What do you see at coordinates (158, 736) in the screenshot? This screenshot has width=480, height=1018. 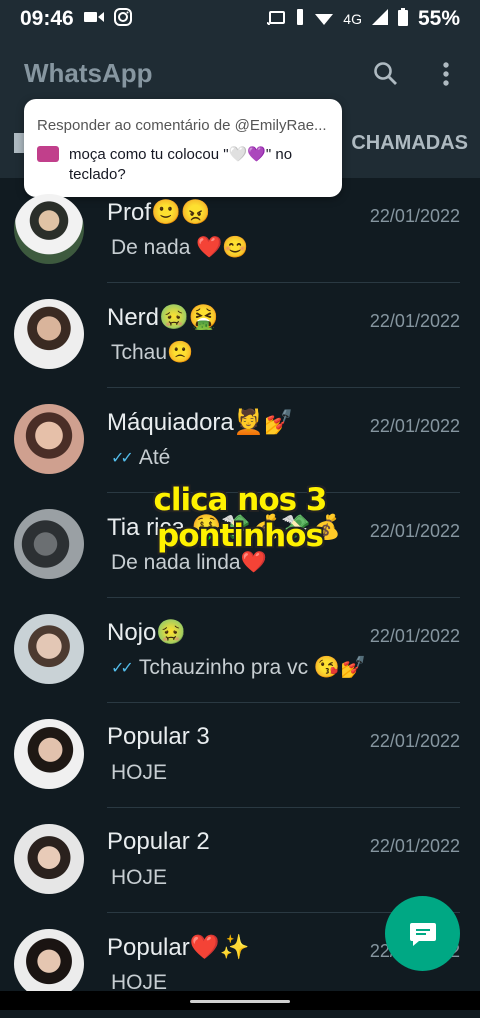 I see `chat-name: Popular 3` at bounding box center [158, 736].